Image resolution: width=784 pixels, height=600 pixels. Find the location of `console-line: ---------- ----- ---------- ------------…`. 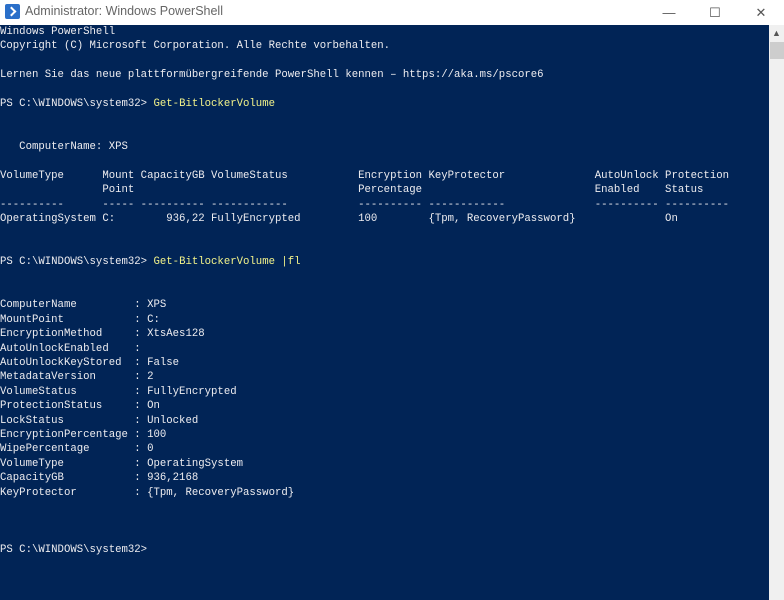

console-line: ---------- ----- ---------- ------------… is located at coordinates (384, 205).